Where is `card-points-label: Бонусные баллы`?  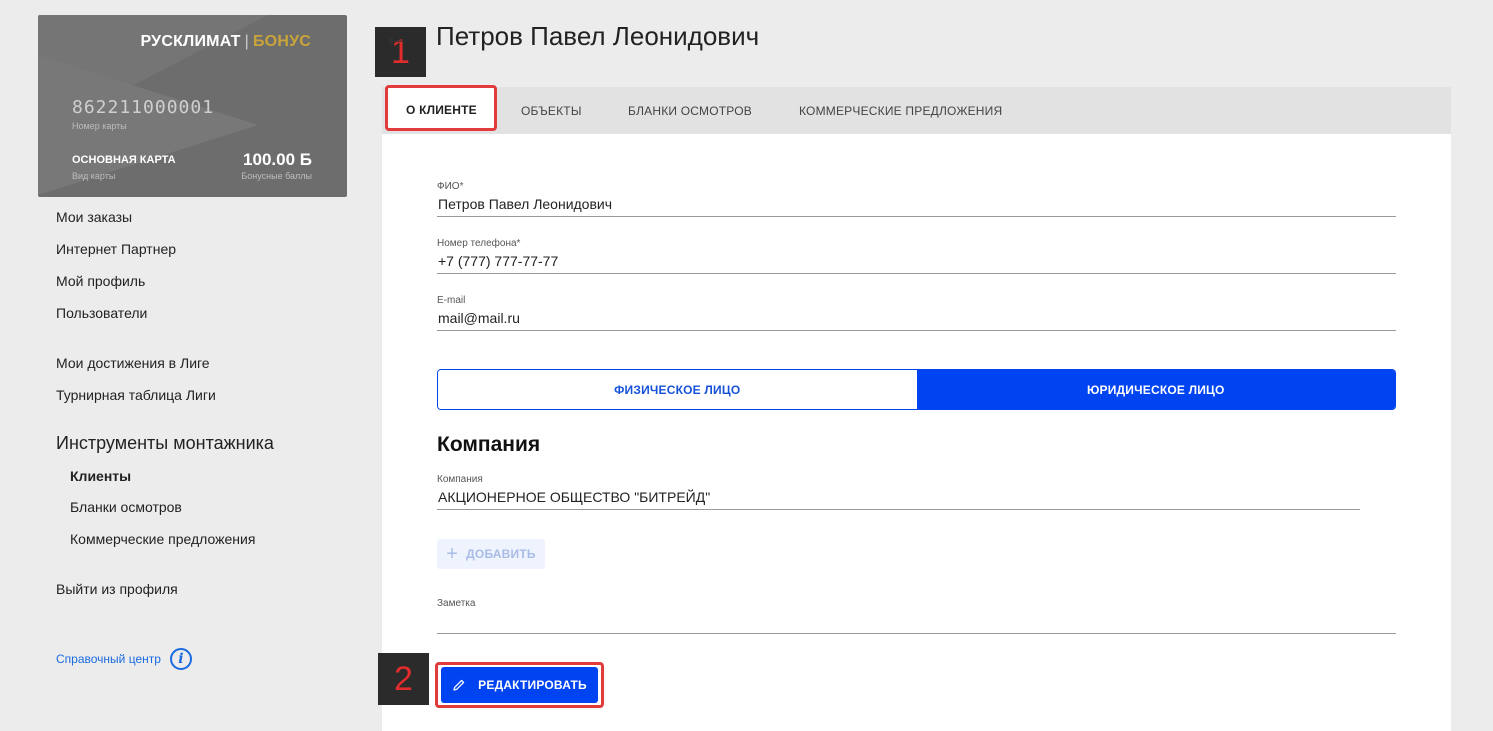 card-points-label: Бонусные баллы is located at coordinates (276, 176).